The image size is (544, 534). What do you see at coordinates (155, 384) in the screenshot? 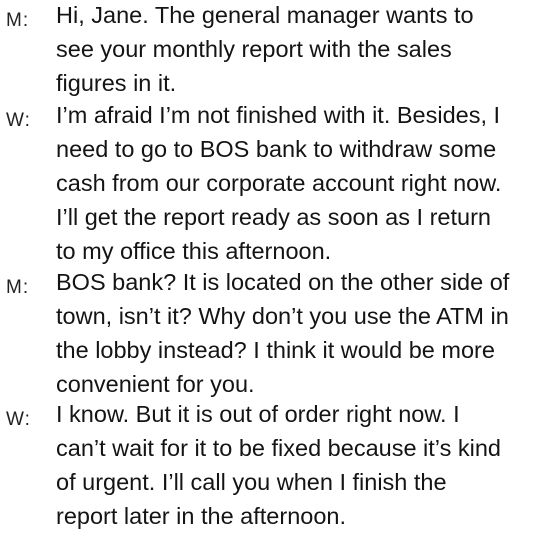
I see `dialogue-line: convenient for you.` at bounding box center [155, 384].